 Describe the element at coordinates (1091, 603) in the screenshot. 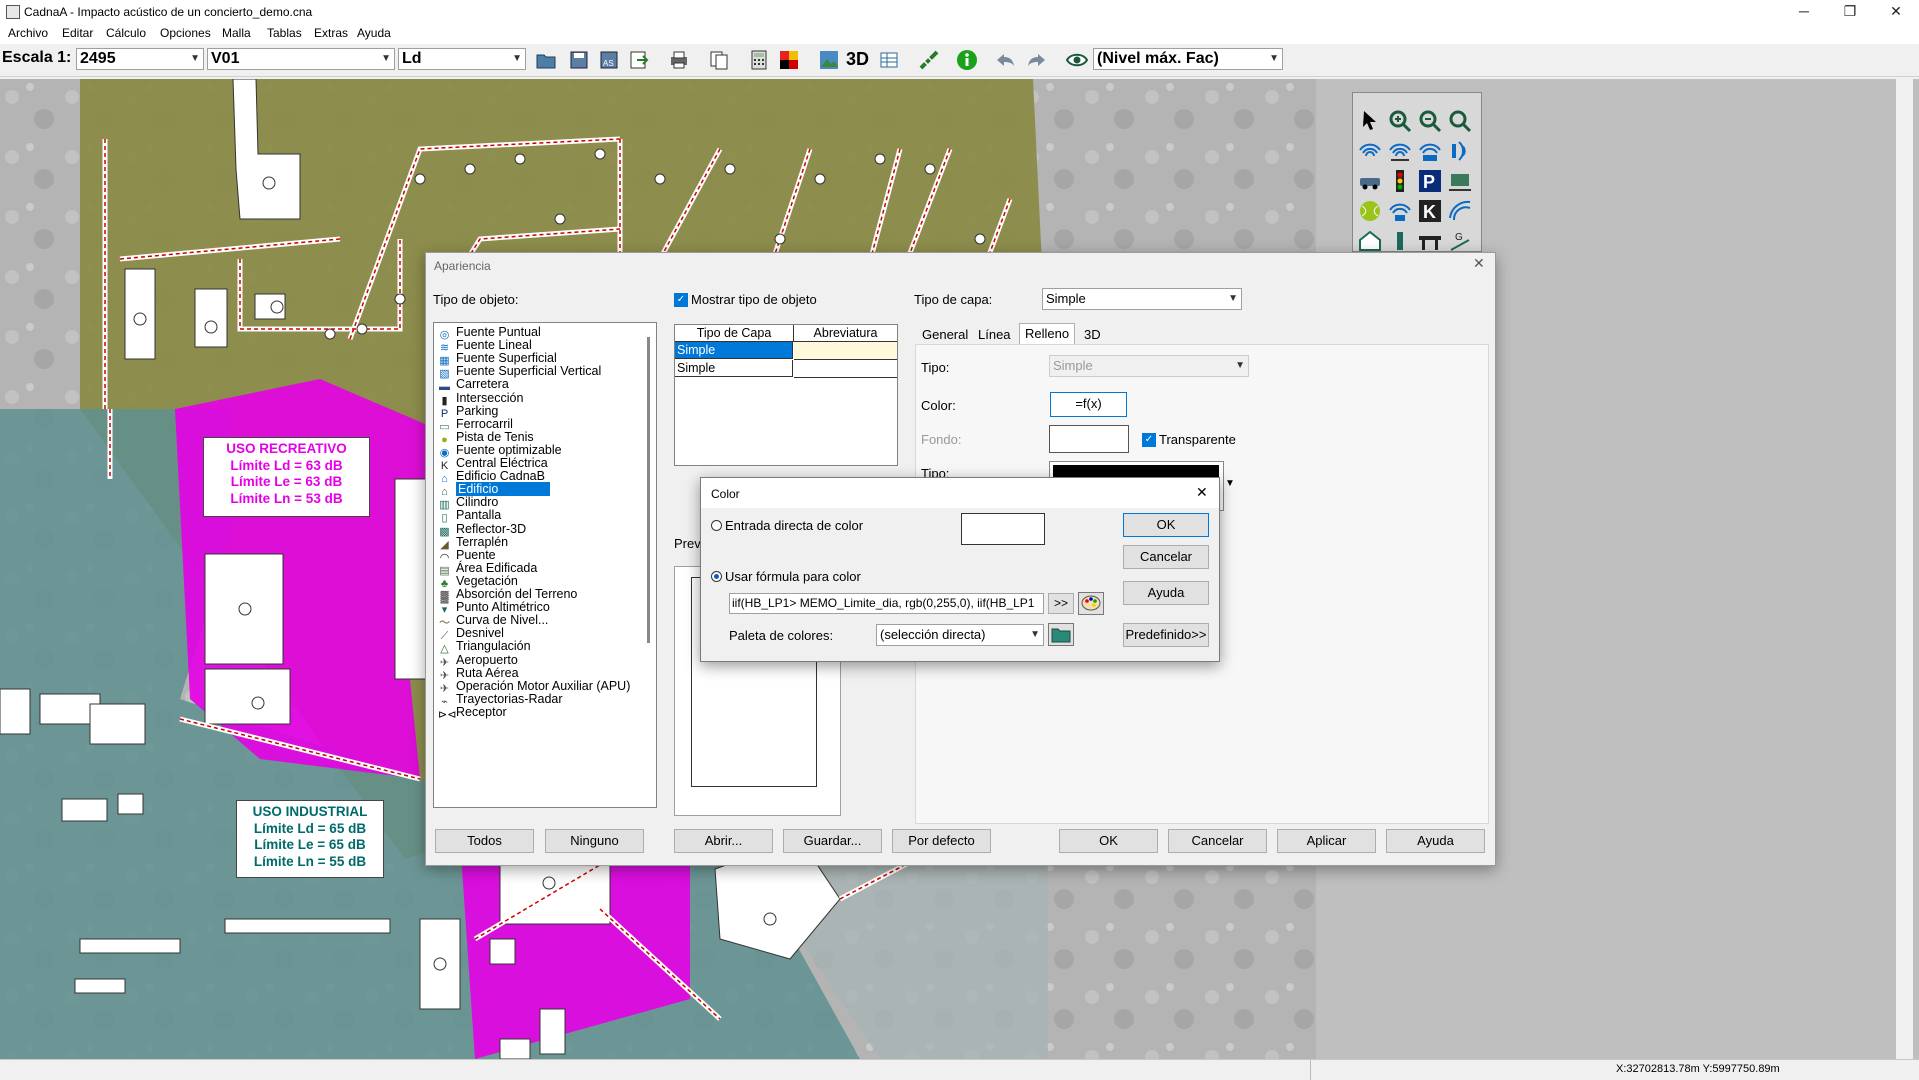

I see `palette-icon` at that location.